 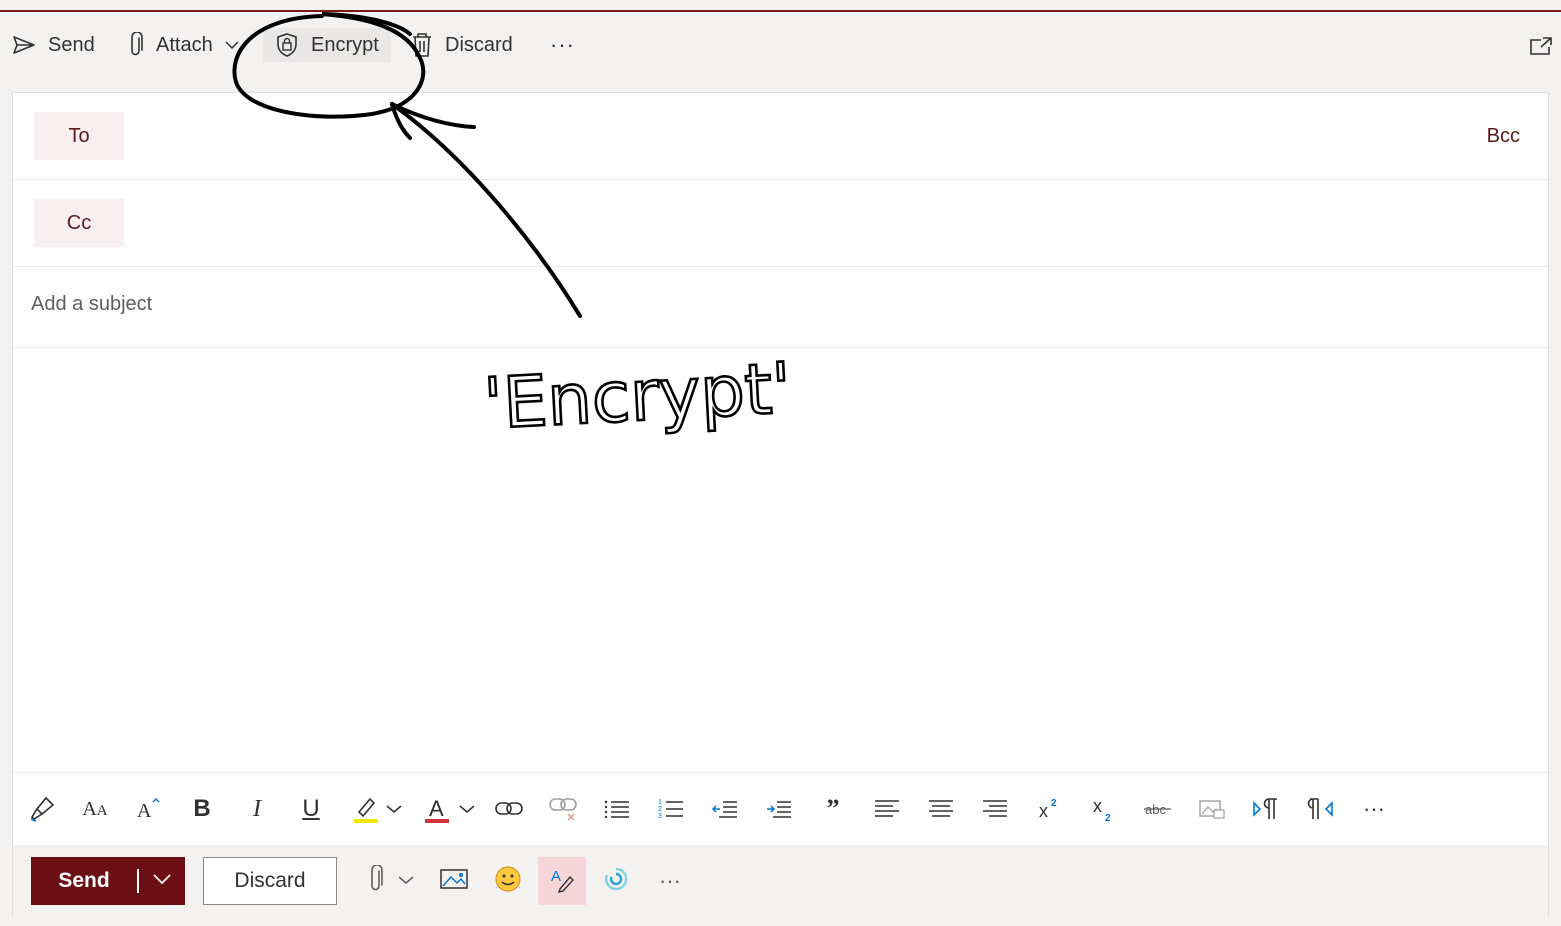 I want to click on editor-pen-icon: A, so click(x=562, y=881).